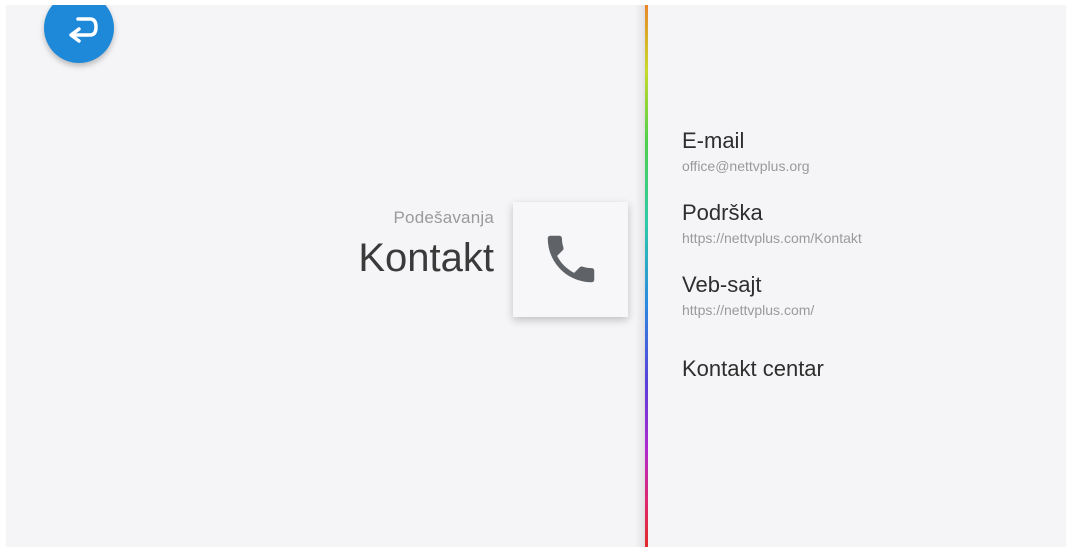  I want to click on menu-item-title: Podrška, so click(722, 212).